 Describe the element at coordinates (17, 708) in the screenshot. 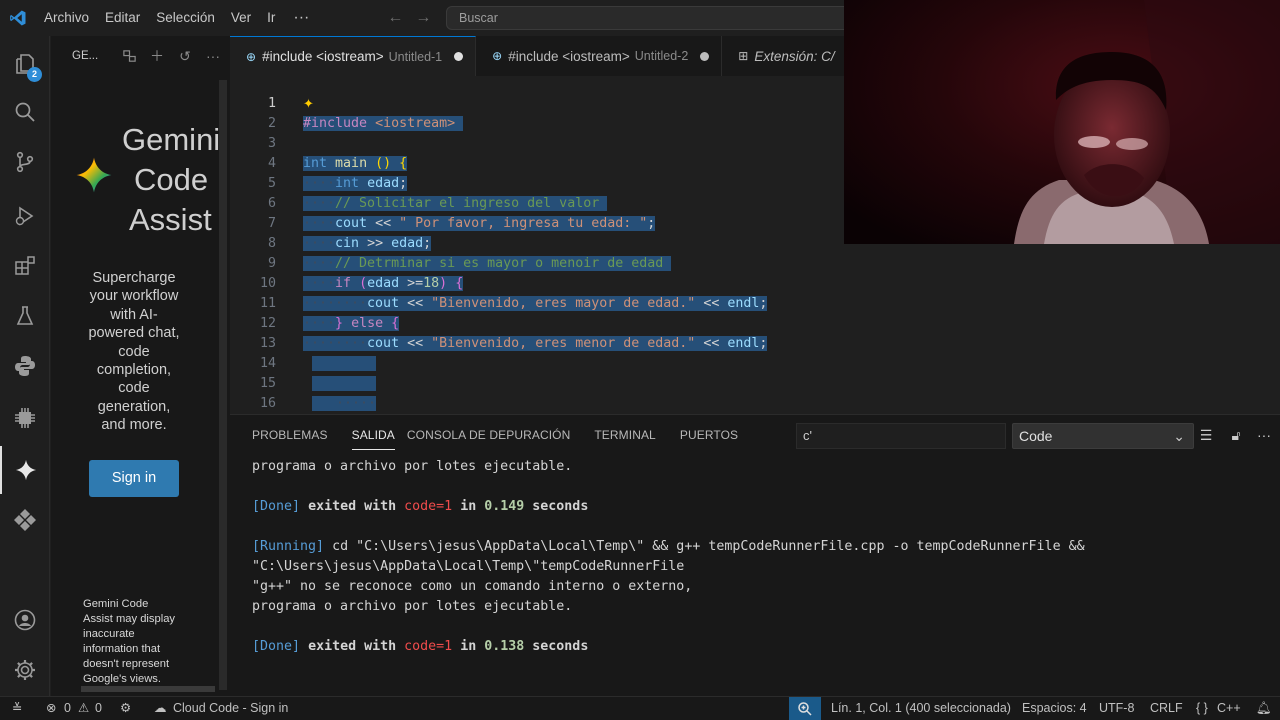

I see `remote-icon: ≚` at that location.